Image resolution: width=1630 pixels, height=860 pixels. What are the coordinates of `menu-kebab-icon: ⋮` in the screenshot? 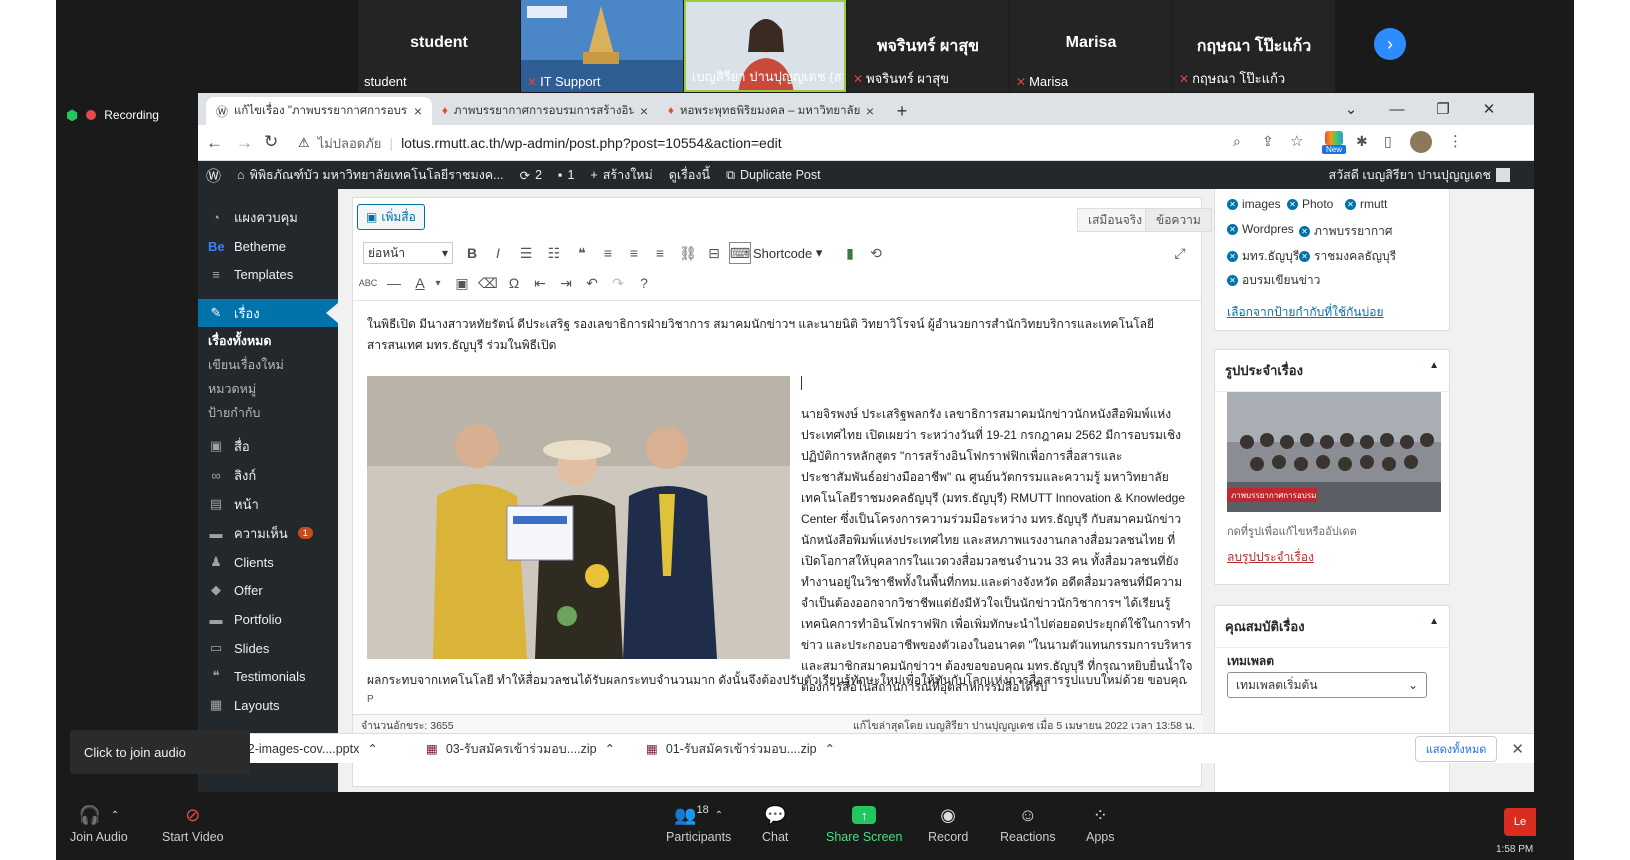 It's located at (1455, 141).